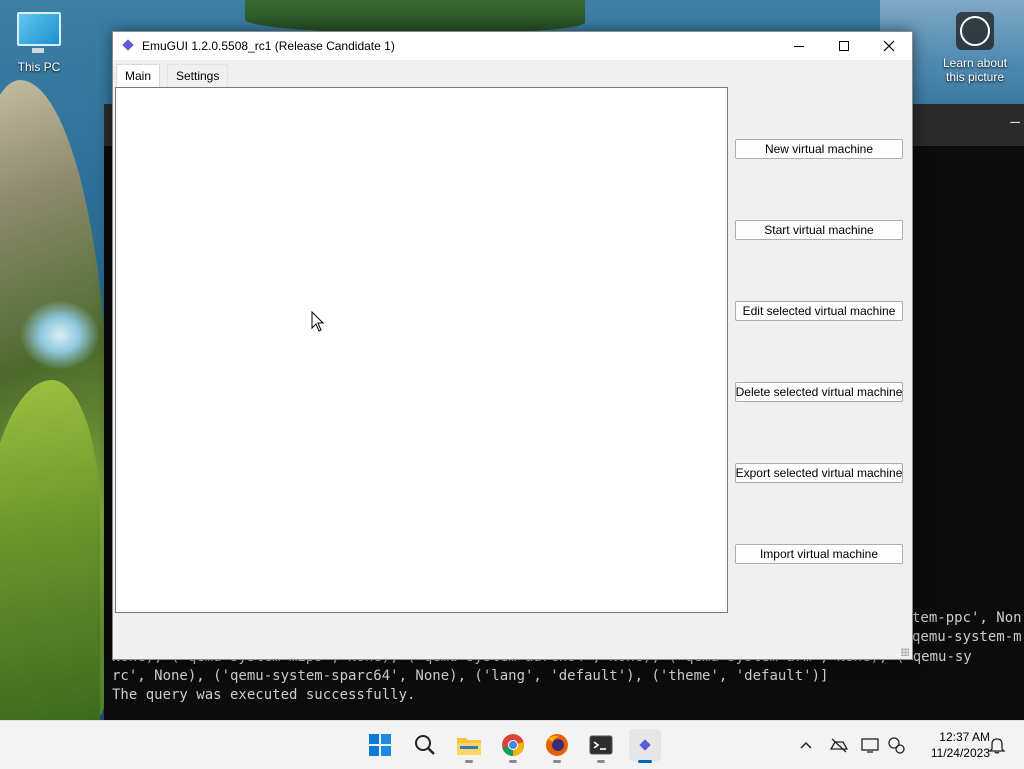 The image size is (1024, 769). I want to click on taskbar-file-explorer, so click(469, 746).